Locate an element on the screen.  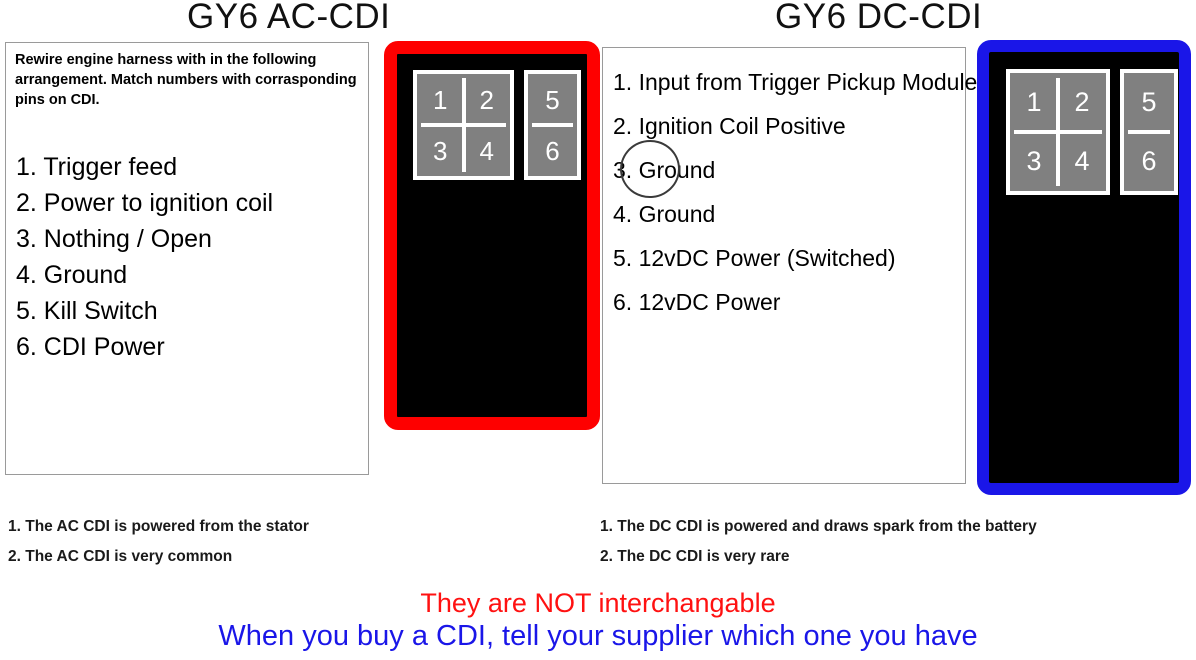
list-item: 2. Power to ignition coil is located at coordinates (145, 203).